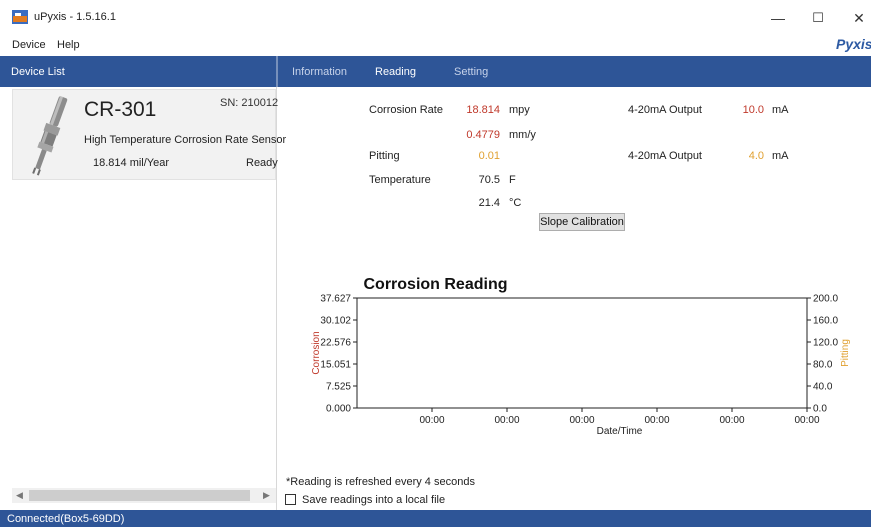  What do you see at coordinates (483, 135) in the screenshot?
I see `corrosion-rate-metric-value: 0.4779` at bounding box center [483, 135].